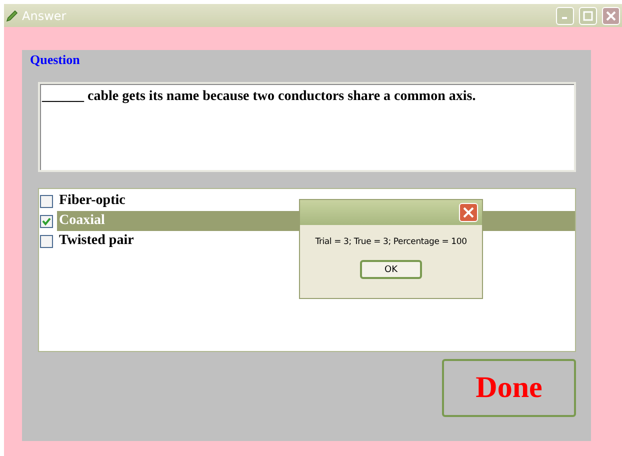 The width and height of the screenshot is (622, 456). Describe the element at coordinates (391, 269) in the screenshot. I see `ok-button: OK` at that location.